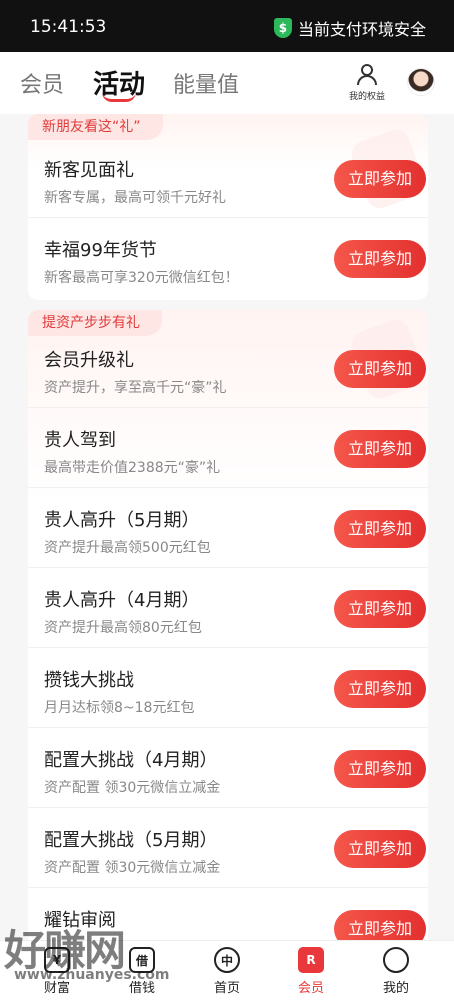  What do you see at coordinates (206, 83) in the screenshot?
I see `tab-energy: 能量值` at bounding box center [206, 83].